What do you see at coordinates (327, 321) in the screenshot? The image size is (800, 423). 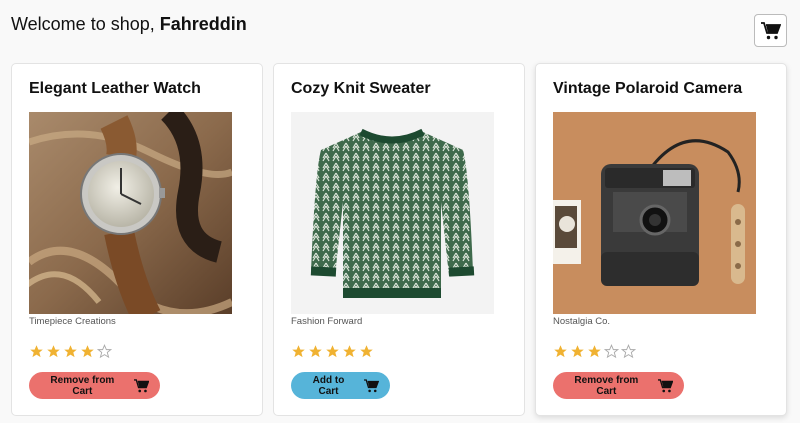 I see `product-brand: Fashion Forward` at bounding box center [327, 321].